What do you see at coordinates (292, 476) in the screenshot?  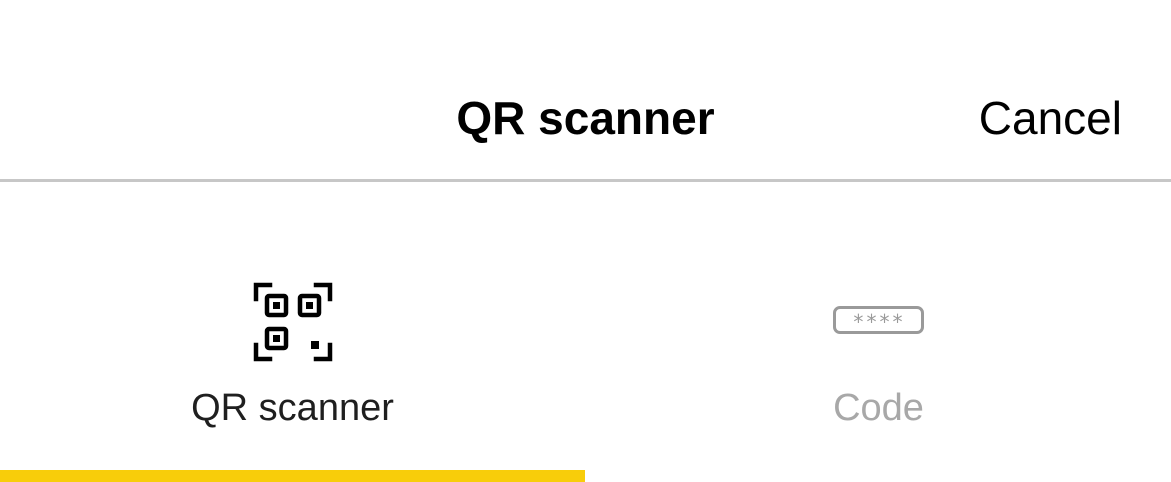 I see `selected-tab-indicator` at bounding box center [292, 476].